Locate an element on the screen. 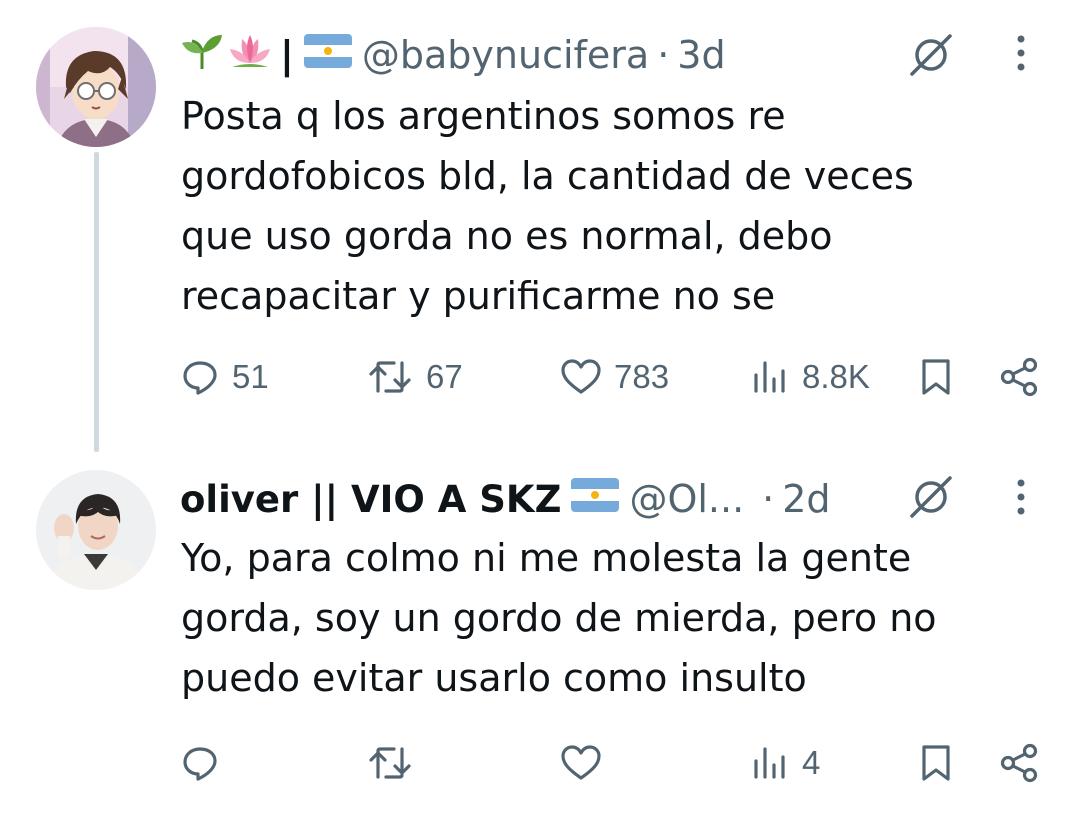 This screenshot has height=814, width=1080. tweet-actions: 4 is located at coordinates (620, 763).